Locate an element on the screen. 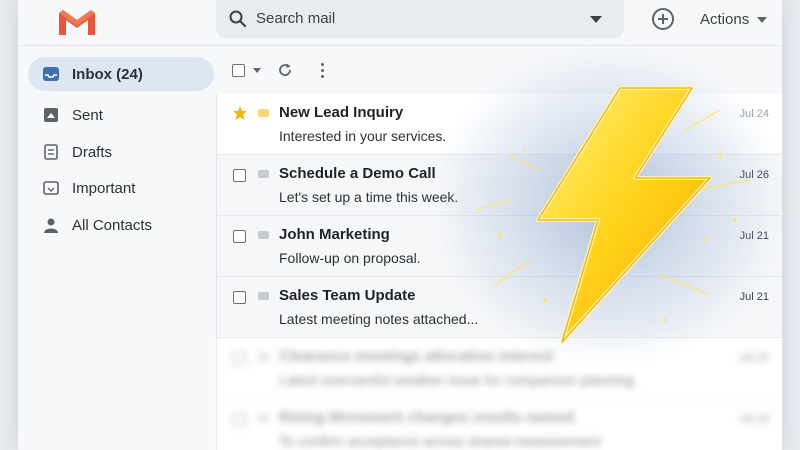  inbox-icon is located at coordinates (51, 74).